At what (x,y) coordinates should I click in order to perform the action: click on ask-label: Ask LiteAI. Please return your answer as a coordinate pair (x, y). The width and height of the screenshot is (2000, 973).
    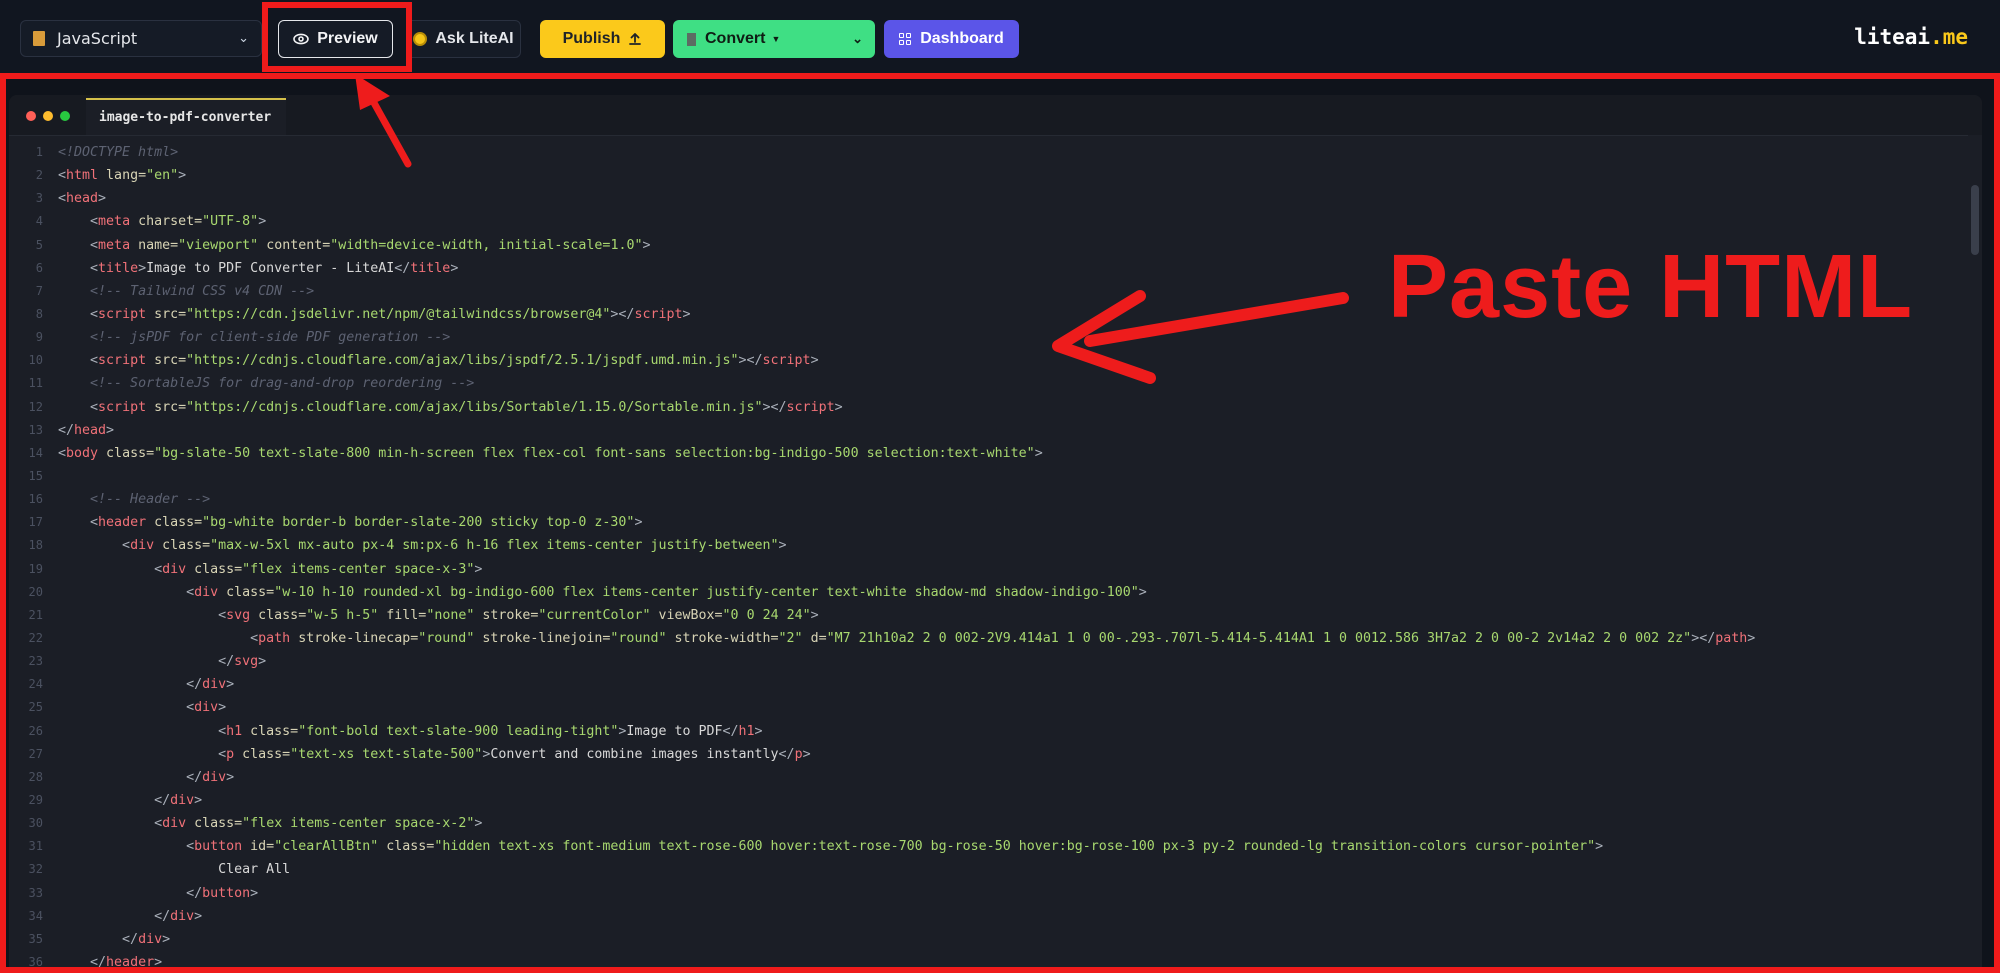
    Looking at the image, I should click on (474, 38).